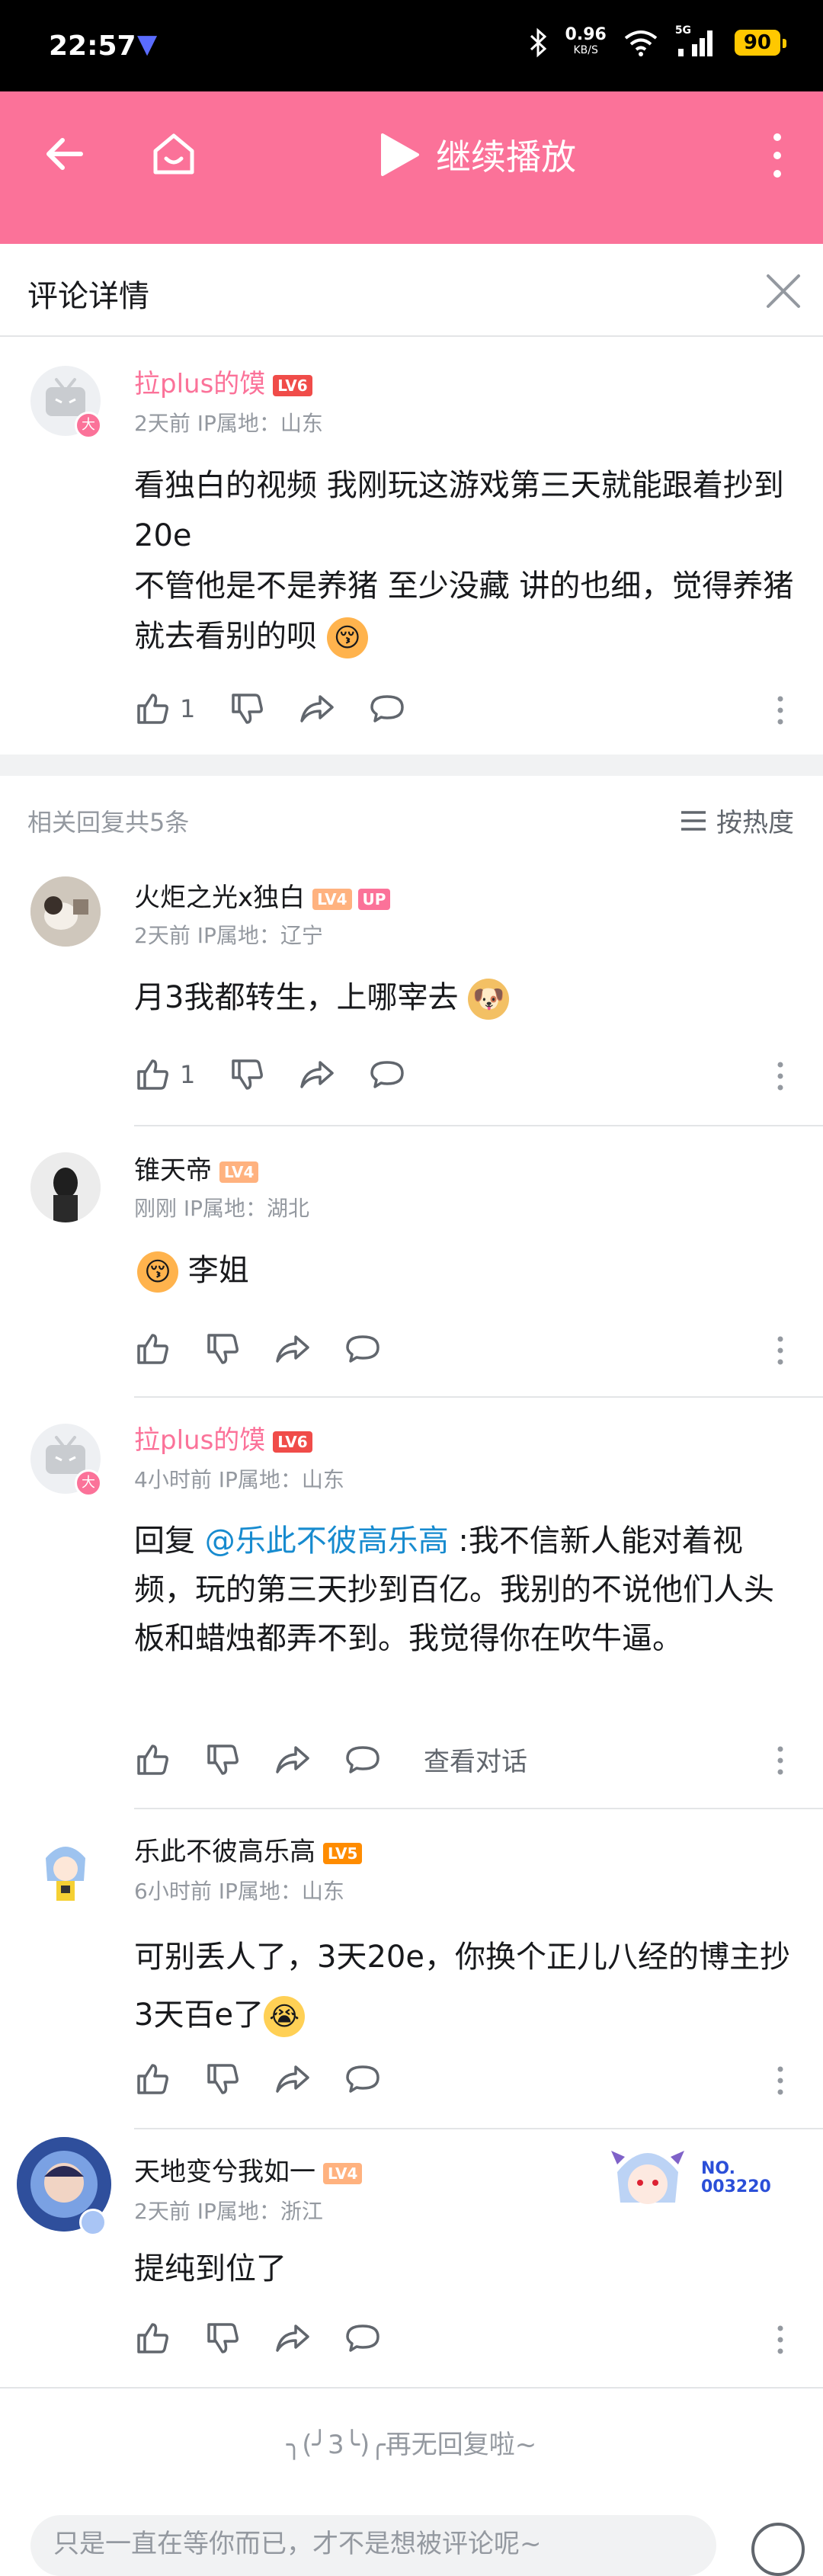 This screenshot has width=823, height=2576. I want to click on comment-text-line2-wrap: 不管他是不是养猪 至少没藏 讲的也细，觉得养猪就去看别的呗 😚, so click(465, 611).